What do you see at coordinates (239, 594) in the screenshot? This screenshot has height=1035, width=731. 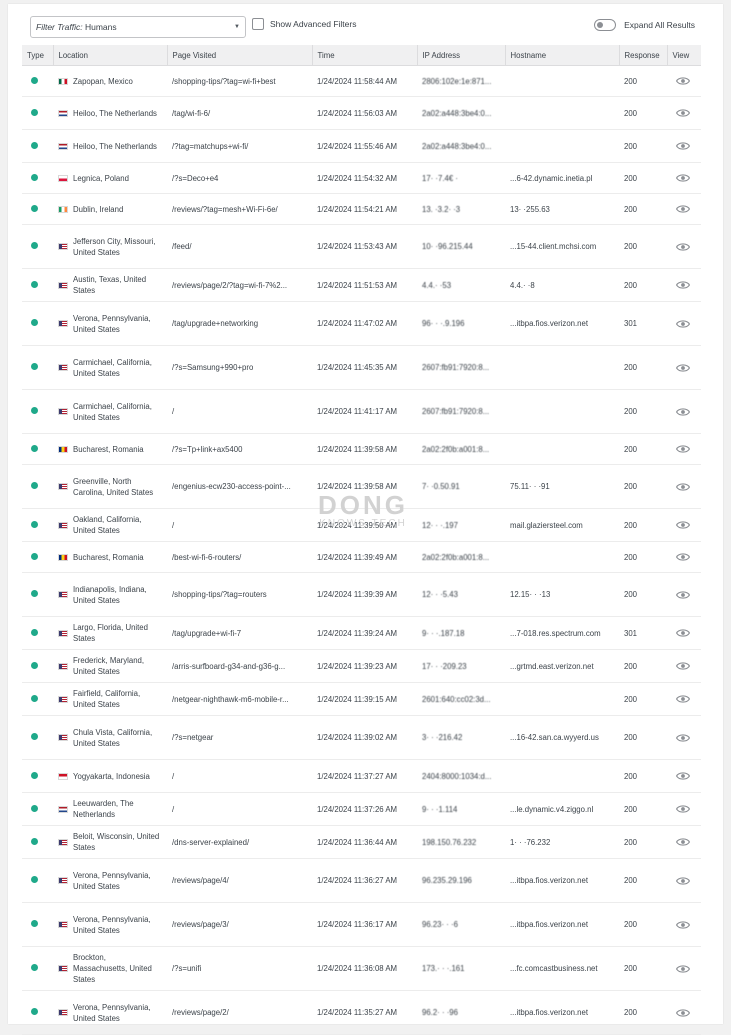 I see `page-cell: /shopping-tips/?tag=routers` at bounding box center [239, 594].